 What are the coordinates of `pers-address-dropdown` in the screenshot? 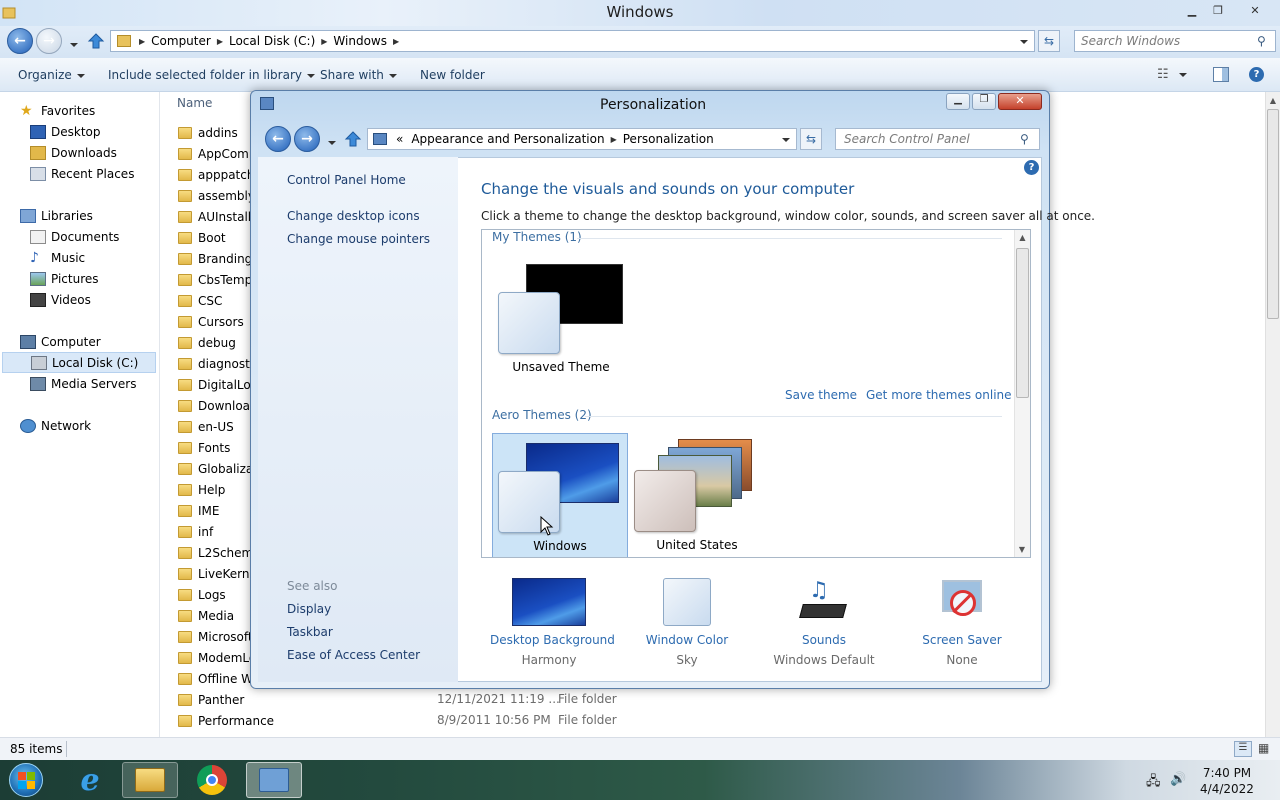 It's located at (786, 139).